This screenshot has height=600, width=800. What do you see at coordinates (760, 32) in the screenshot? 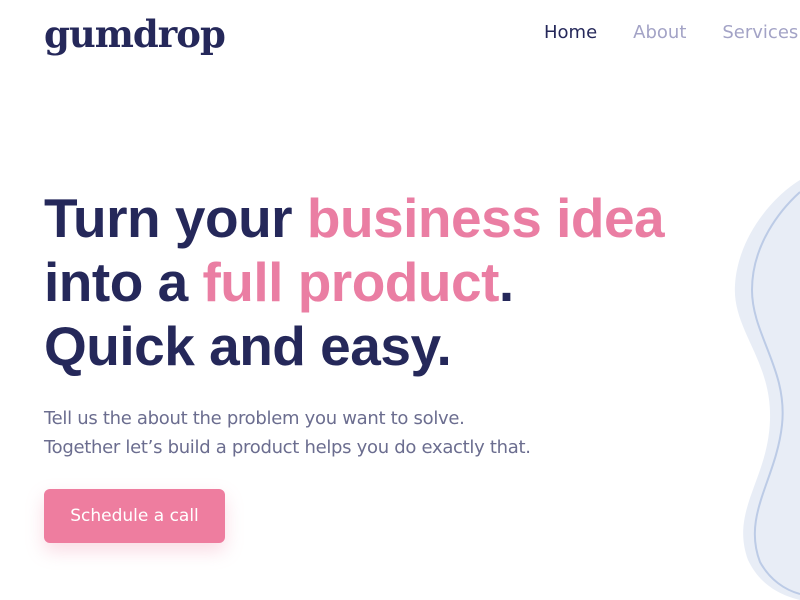
I see `nav-item-services: Services` at bounding box center [760, 32].